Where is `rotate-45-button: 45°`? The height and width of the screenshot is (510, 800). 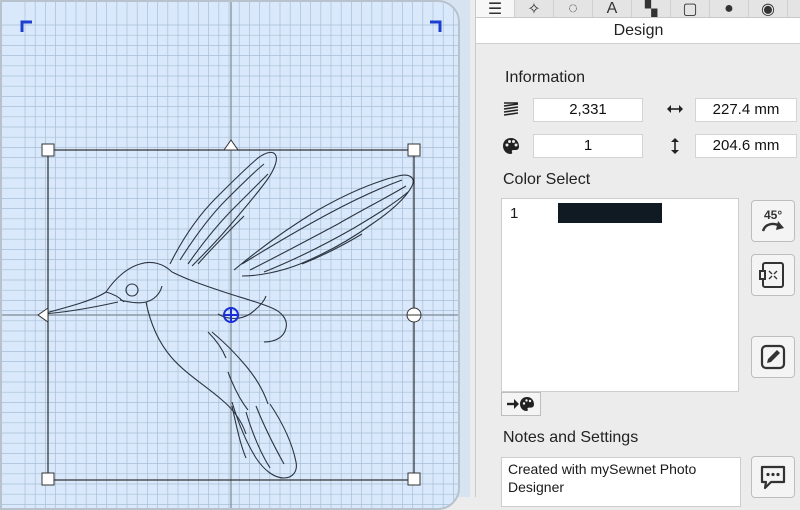 rotate-45-button: 45° is located at coordinates (773, 221).